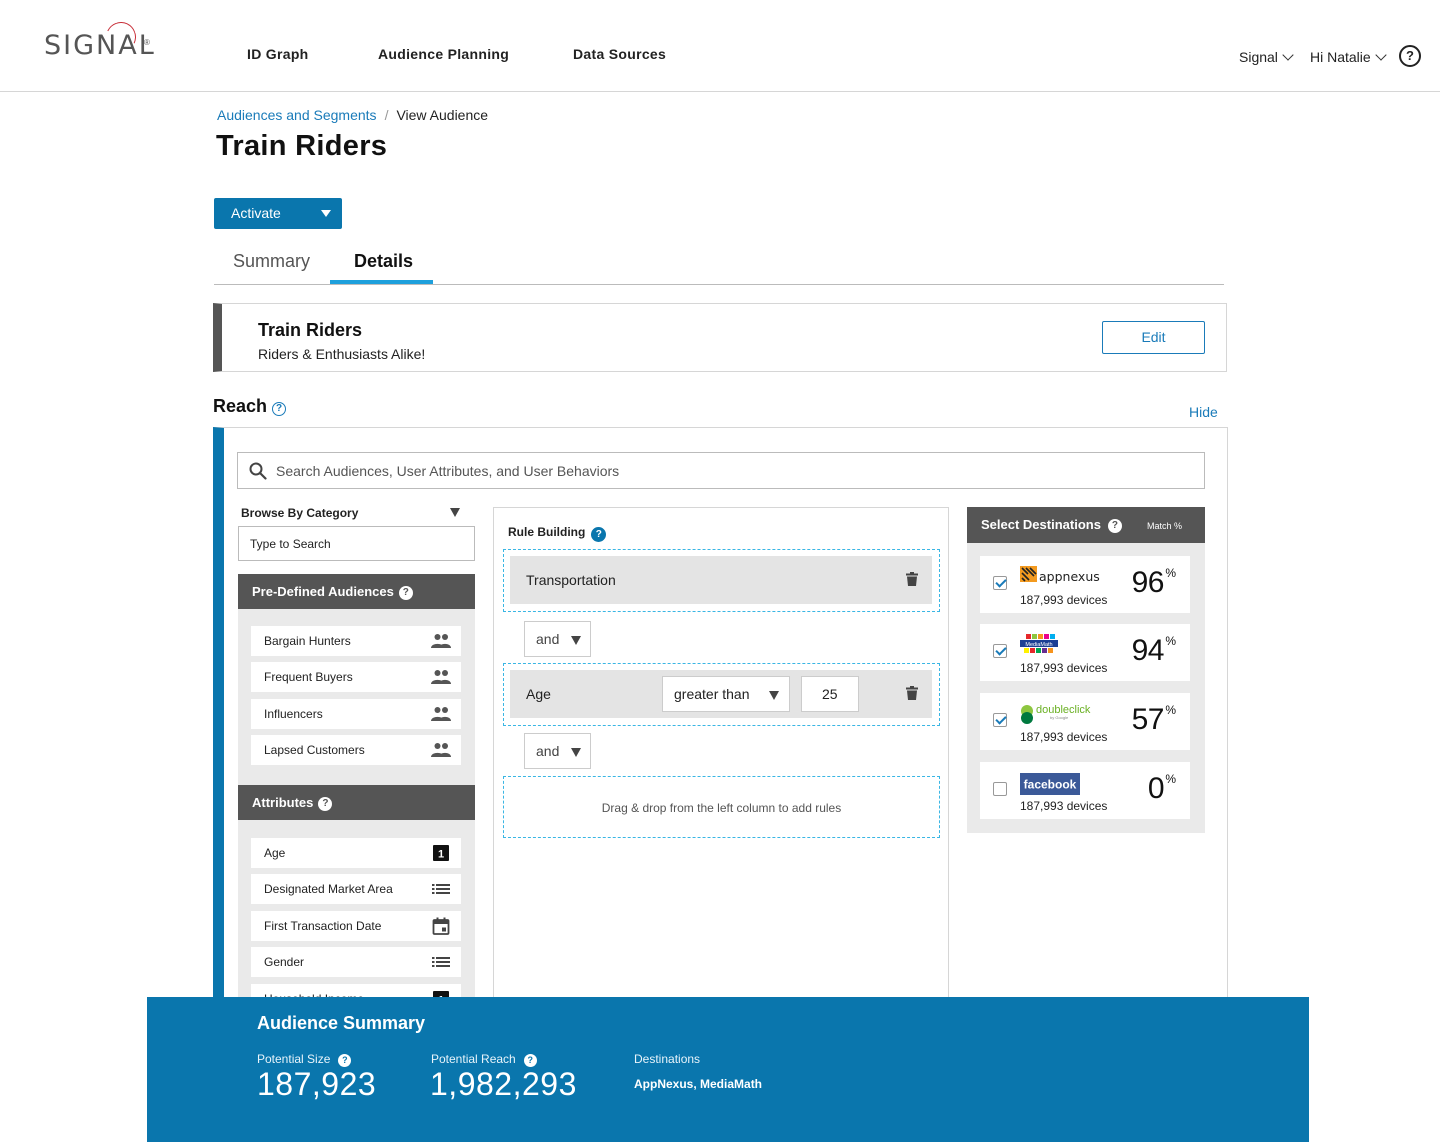 The image size is (1440, 1142). What do you see at coordinates (297, 115) in the screenshot?
I see `breadcrumb-audiences-link: Audiences and Segments` at bounding box center [297, 115].